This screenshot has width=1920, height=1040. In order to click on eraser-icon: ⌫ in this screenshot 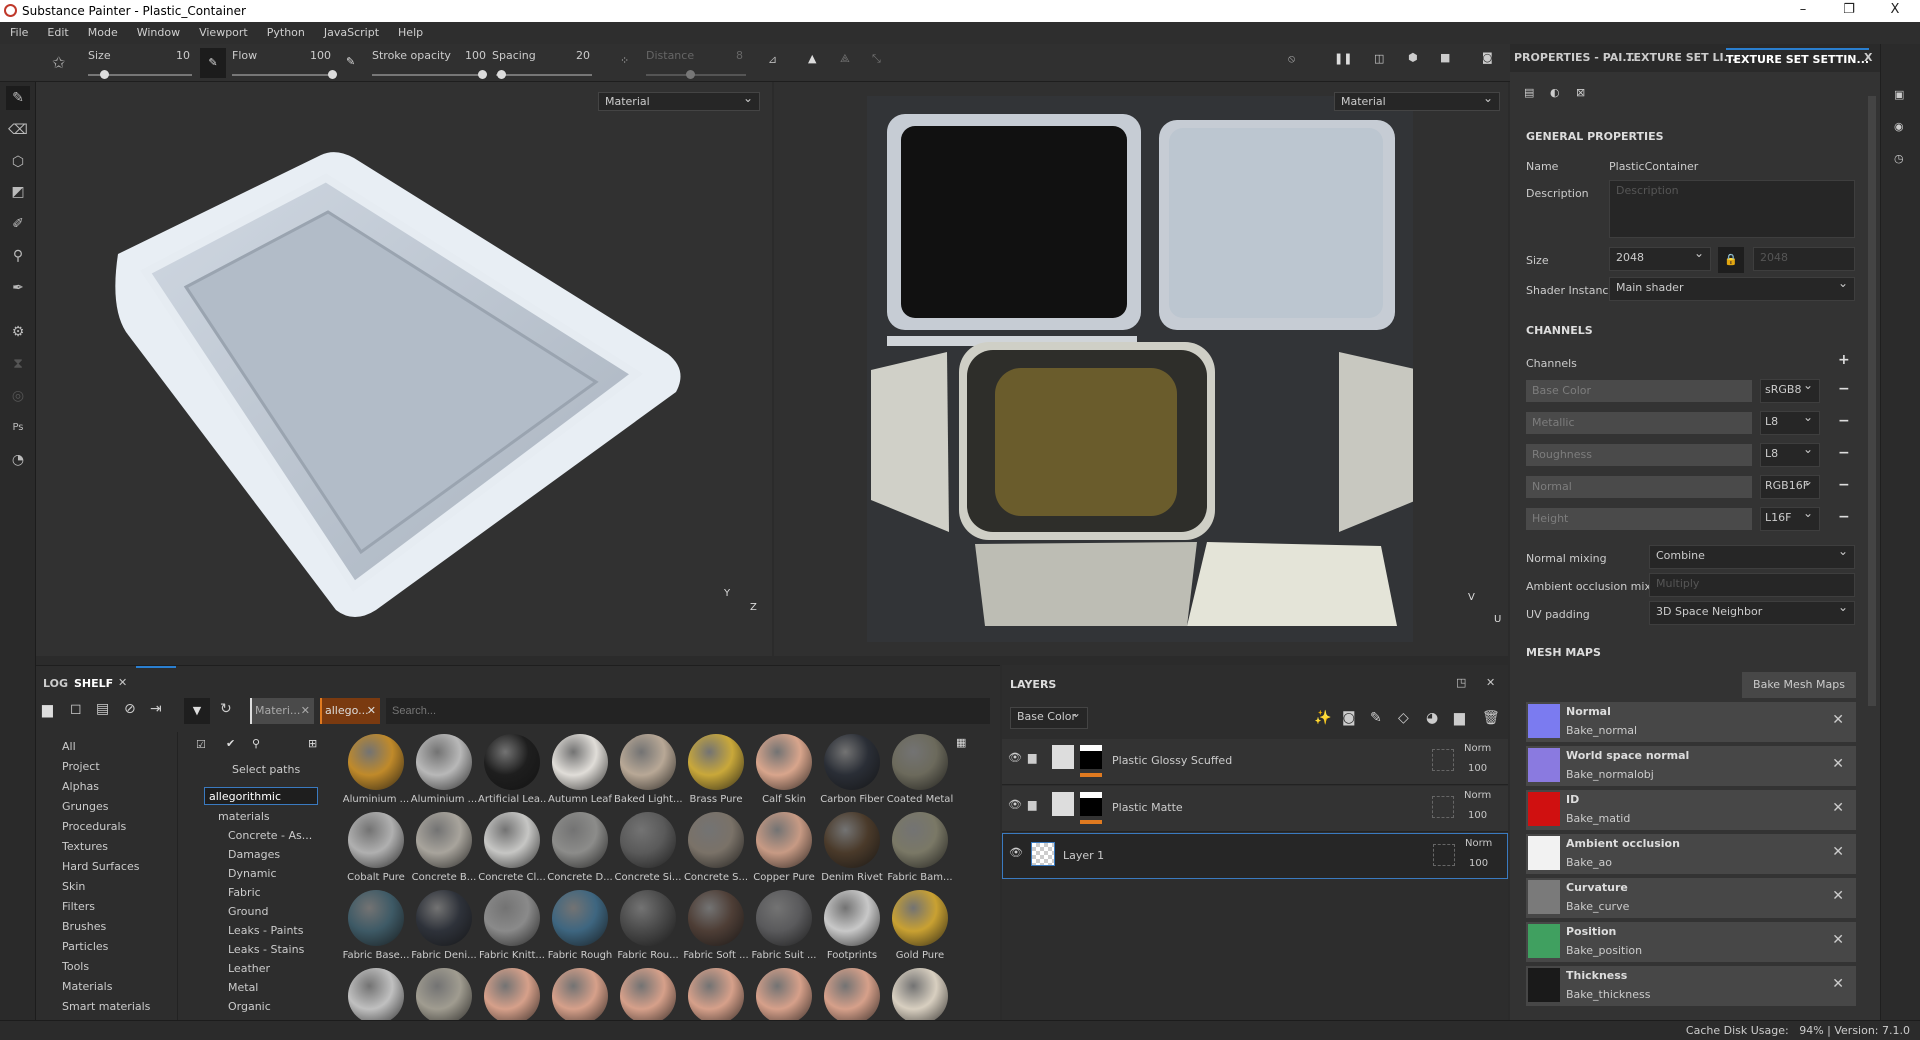, I will do `click(18, 130)`.